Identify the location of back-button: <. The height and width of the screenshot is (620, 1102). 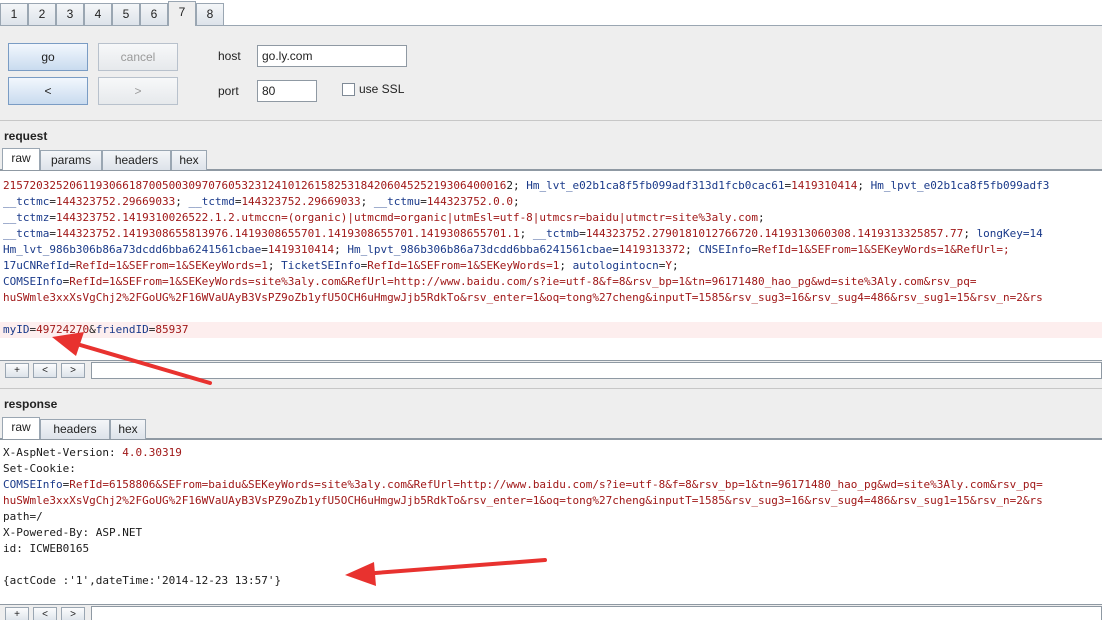
(48, 91).